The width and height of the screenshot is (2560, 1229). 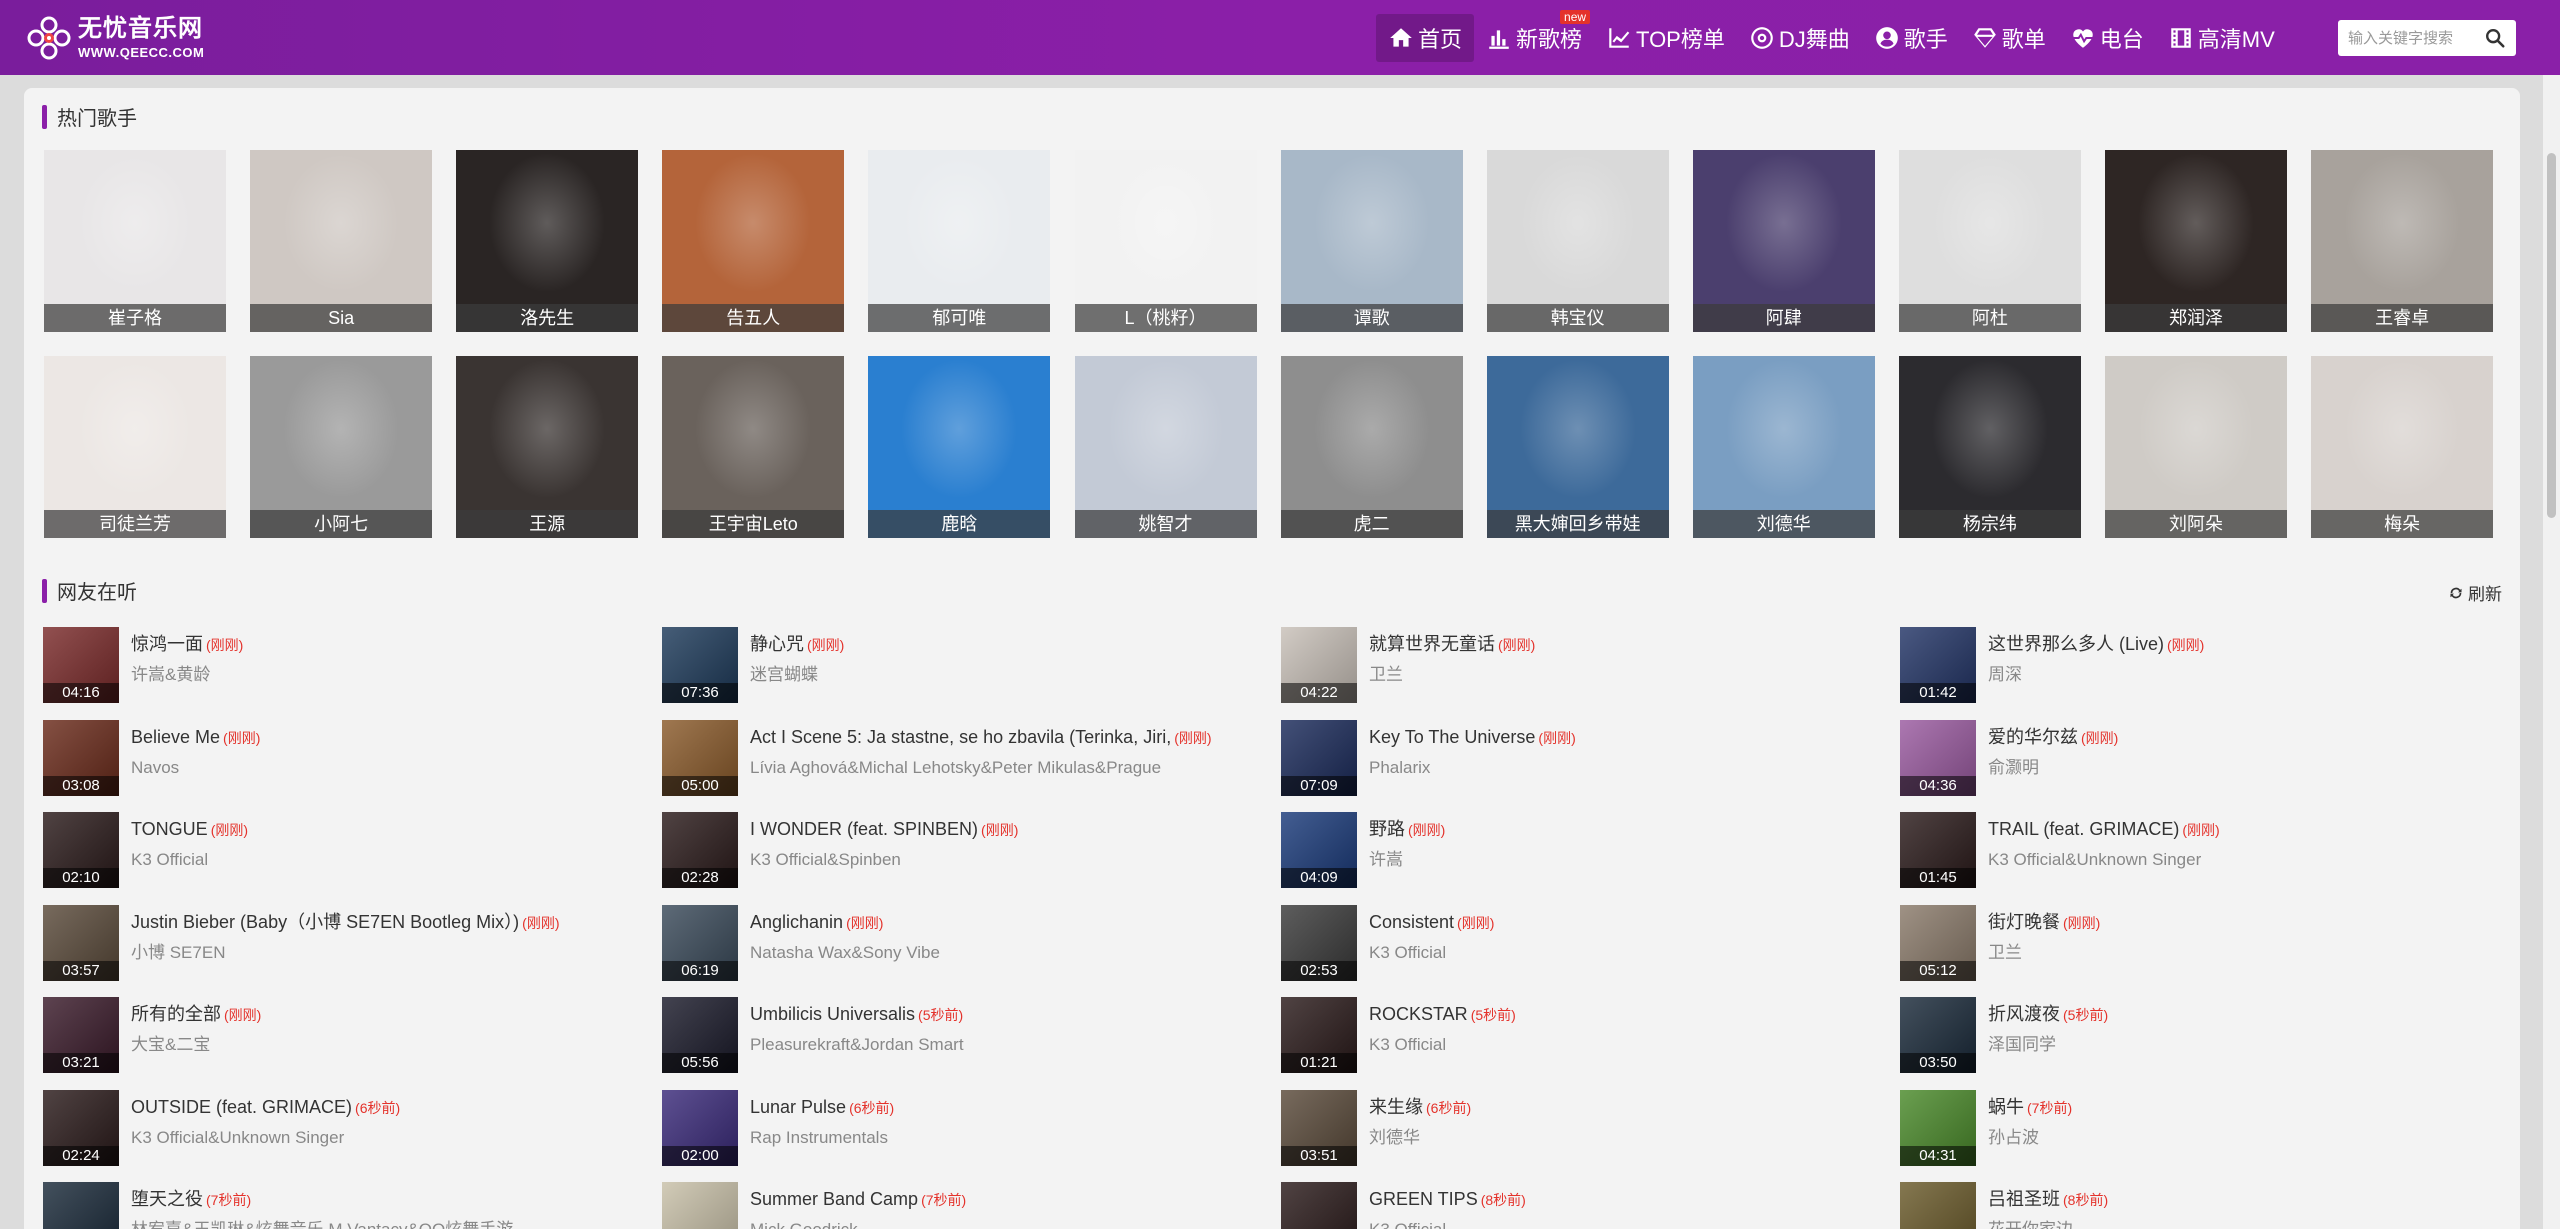 What do you see at coordinates (2551, 335) in the screenshot?
I see `scrollbar-thumb` at bounding box center [2551, 335].